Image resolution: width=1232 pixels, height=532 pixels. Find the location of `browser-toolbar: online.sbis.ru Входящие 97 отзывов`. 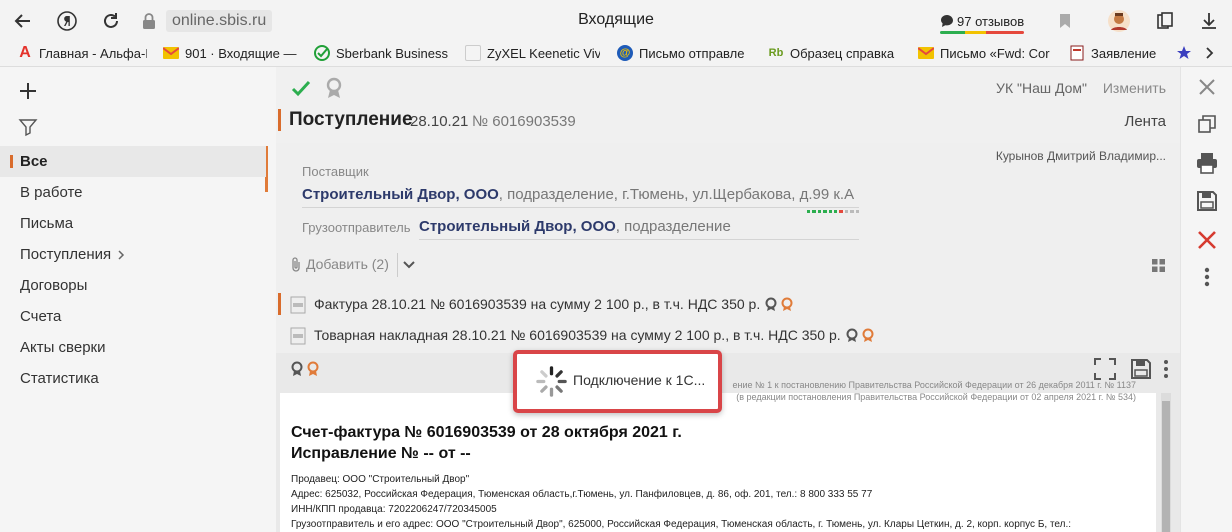

browser-toolbar: online.sbis.ru Входящие 97 отзывов is located at coordinates (616, 20).